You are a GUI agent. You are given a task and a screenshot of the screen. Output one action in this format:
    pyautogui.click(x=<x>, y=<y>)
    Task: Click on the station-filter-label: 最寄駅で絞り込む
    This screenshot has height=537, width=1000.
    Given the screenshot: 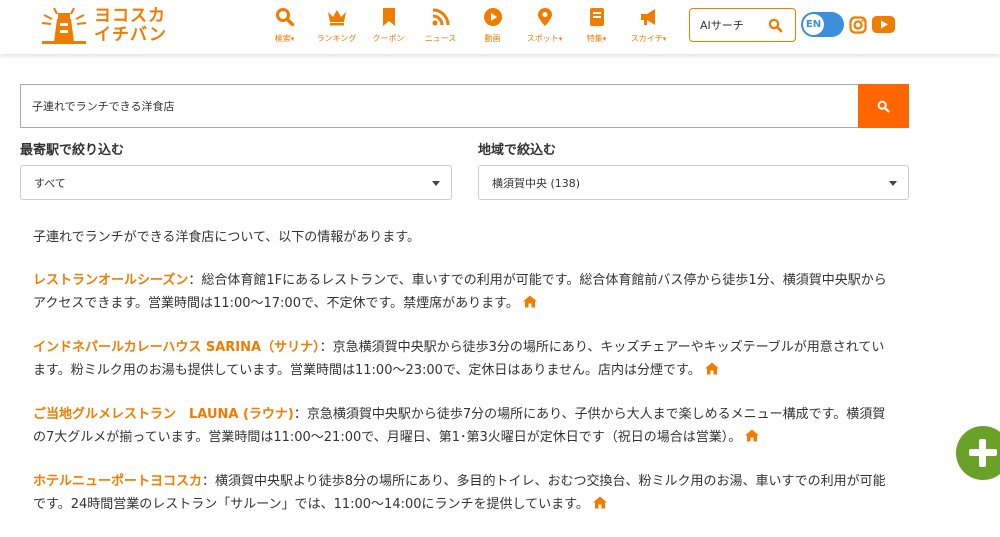 What is the action you would take?
    pyautogui.click(x=72, y=150)
    